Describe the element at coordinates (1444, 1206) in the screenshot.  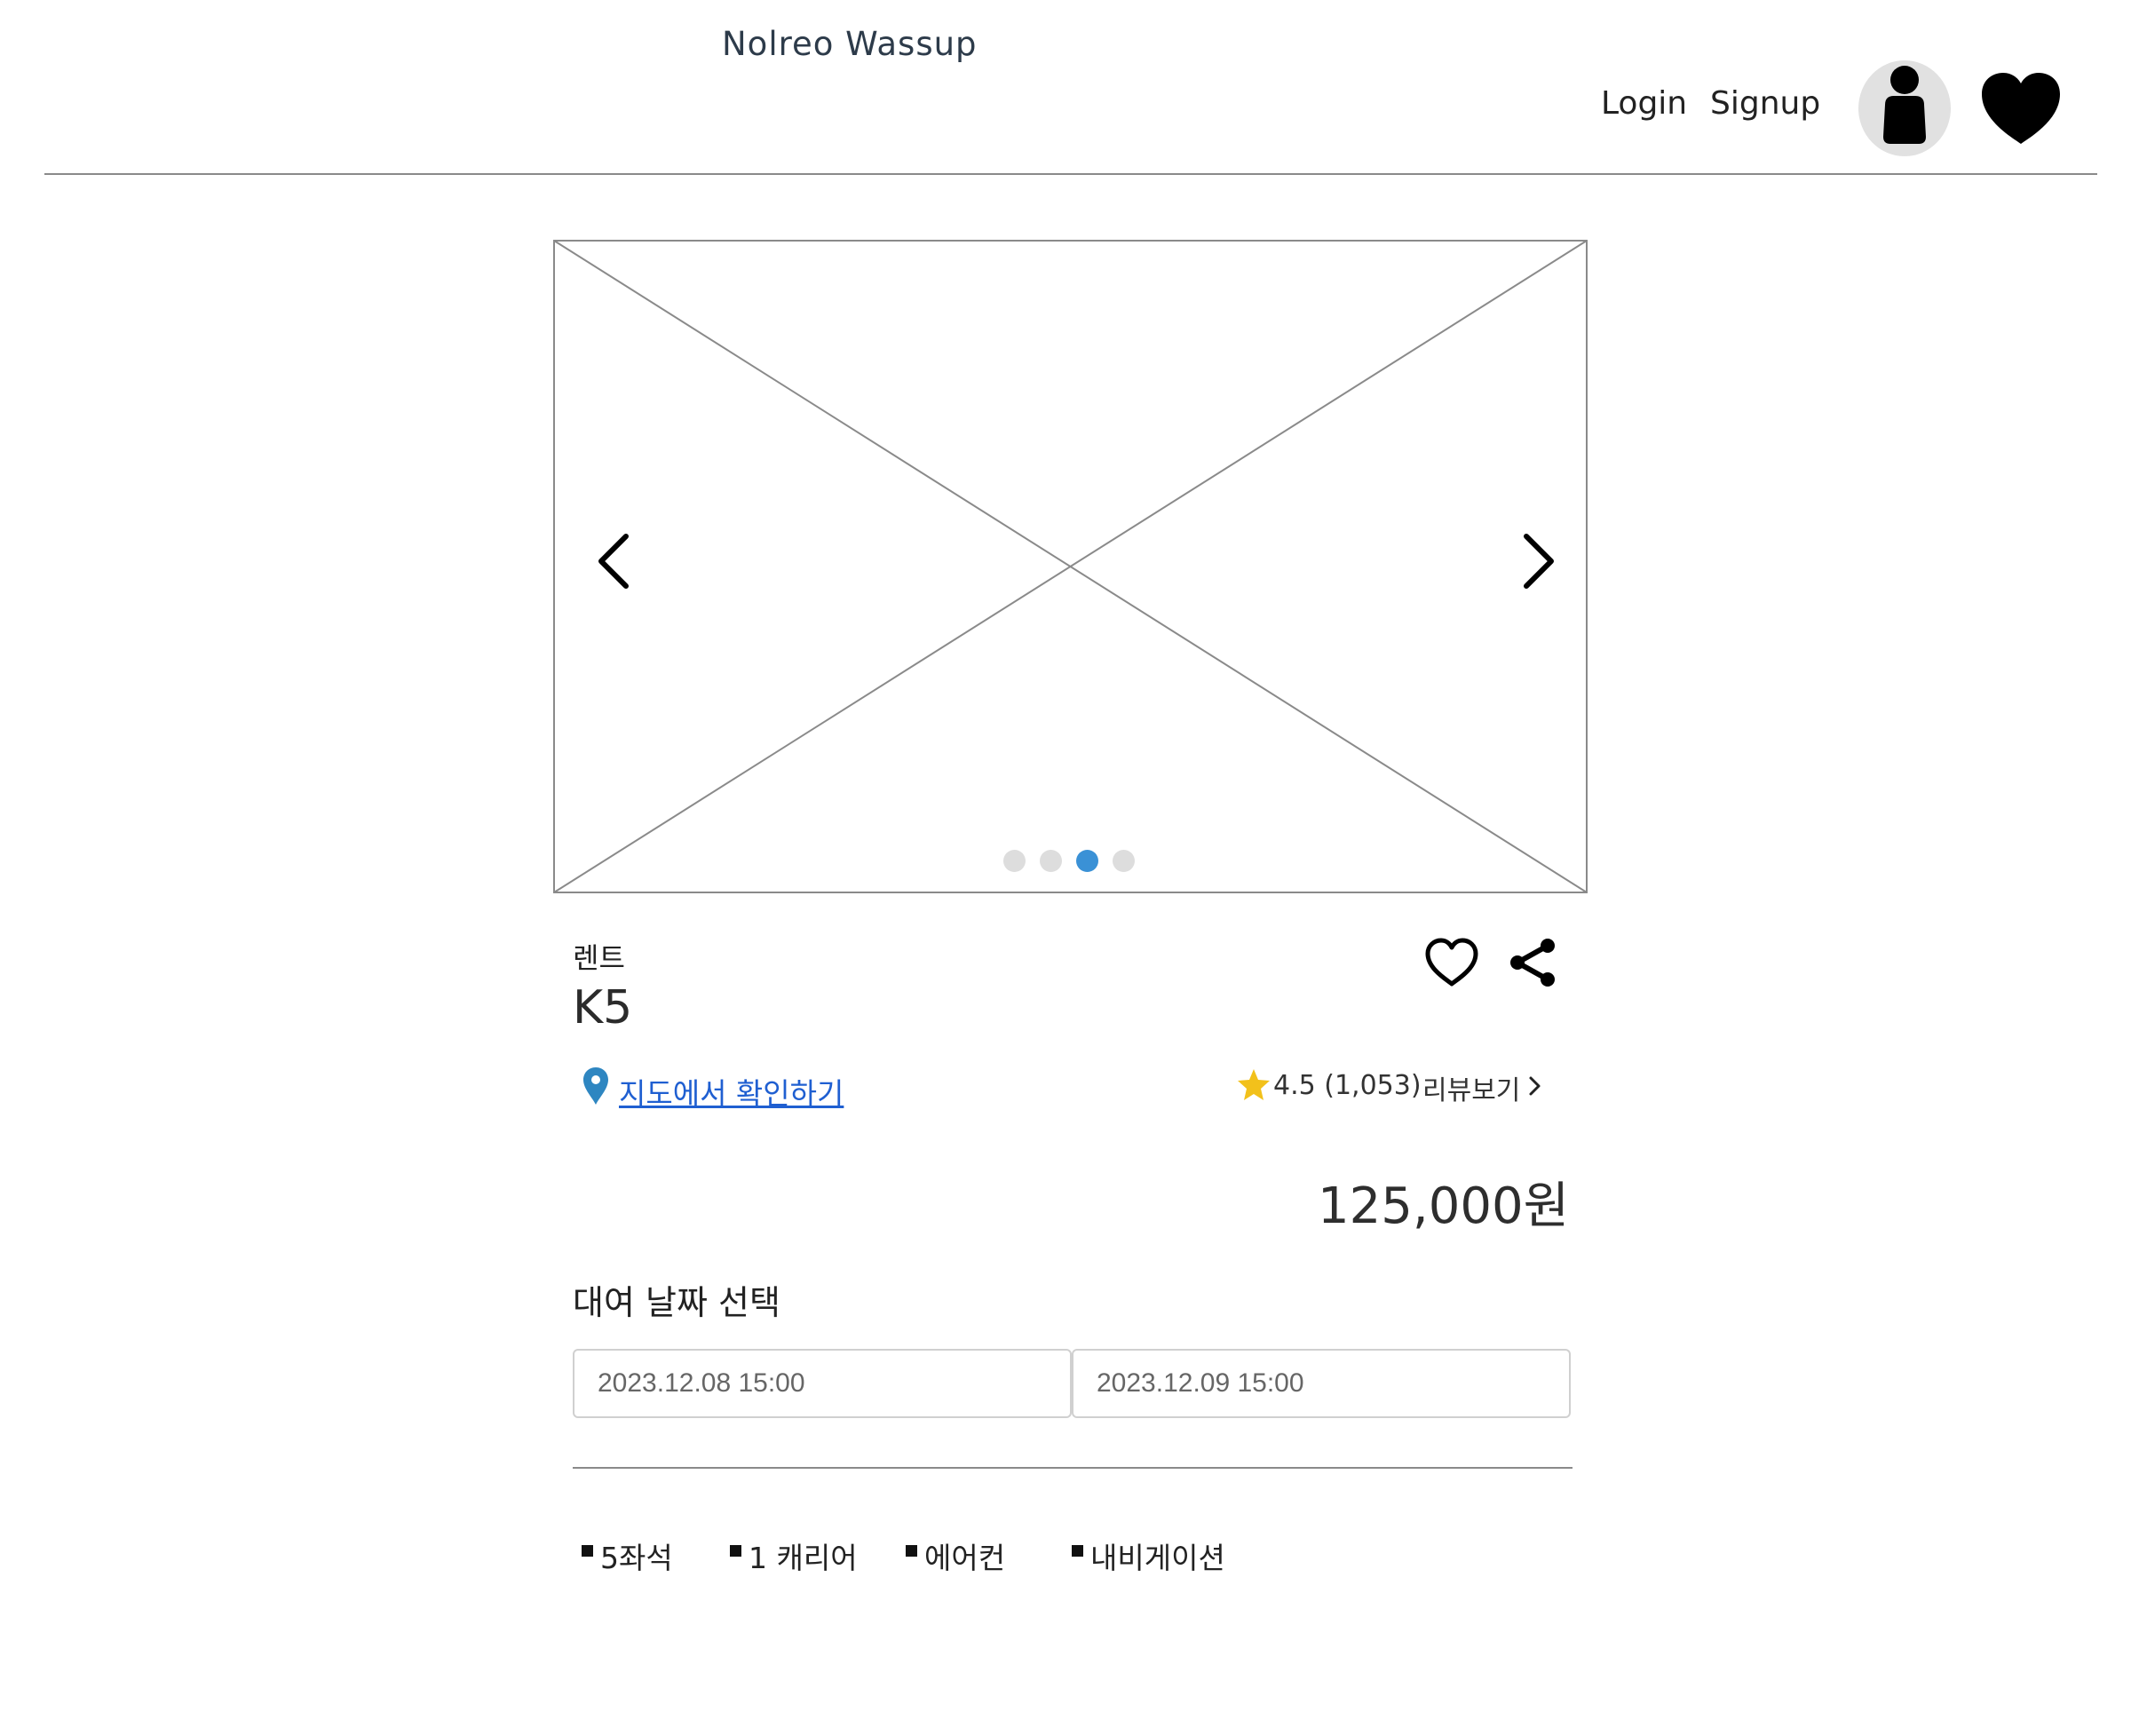
I see `product-price: 125,000원` at that location.